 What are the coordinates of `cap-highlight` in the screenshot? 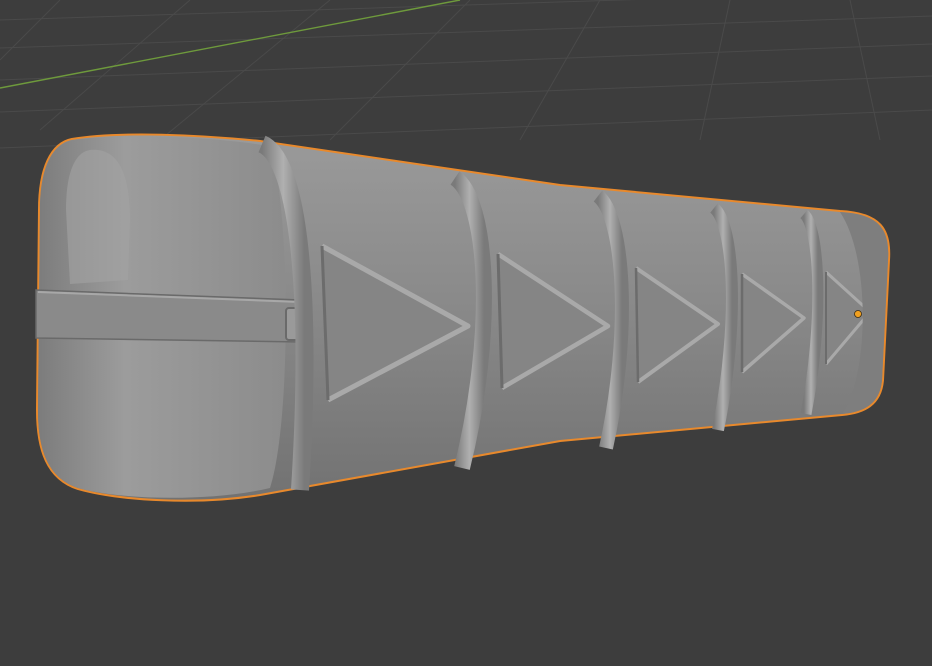 It's located at (98, 216).